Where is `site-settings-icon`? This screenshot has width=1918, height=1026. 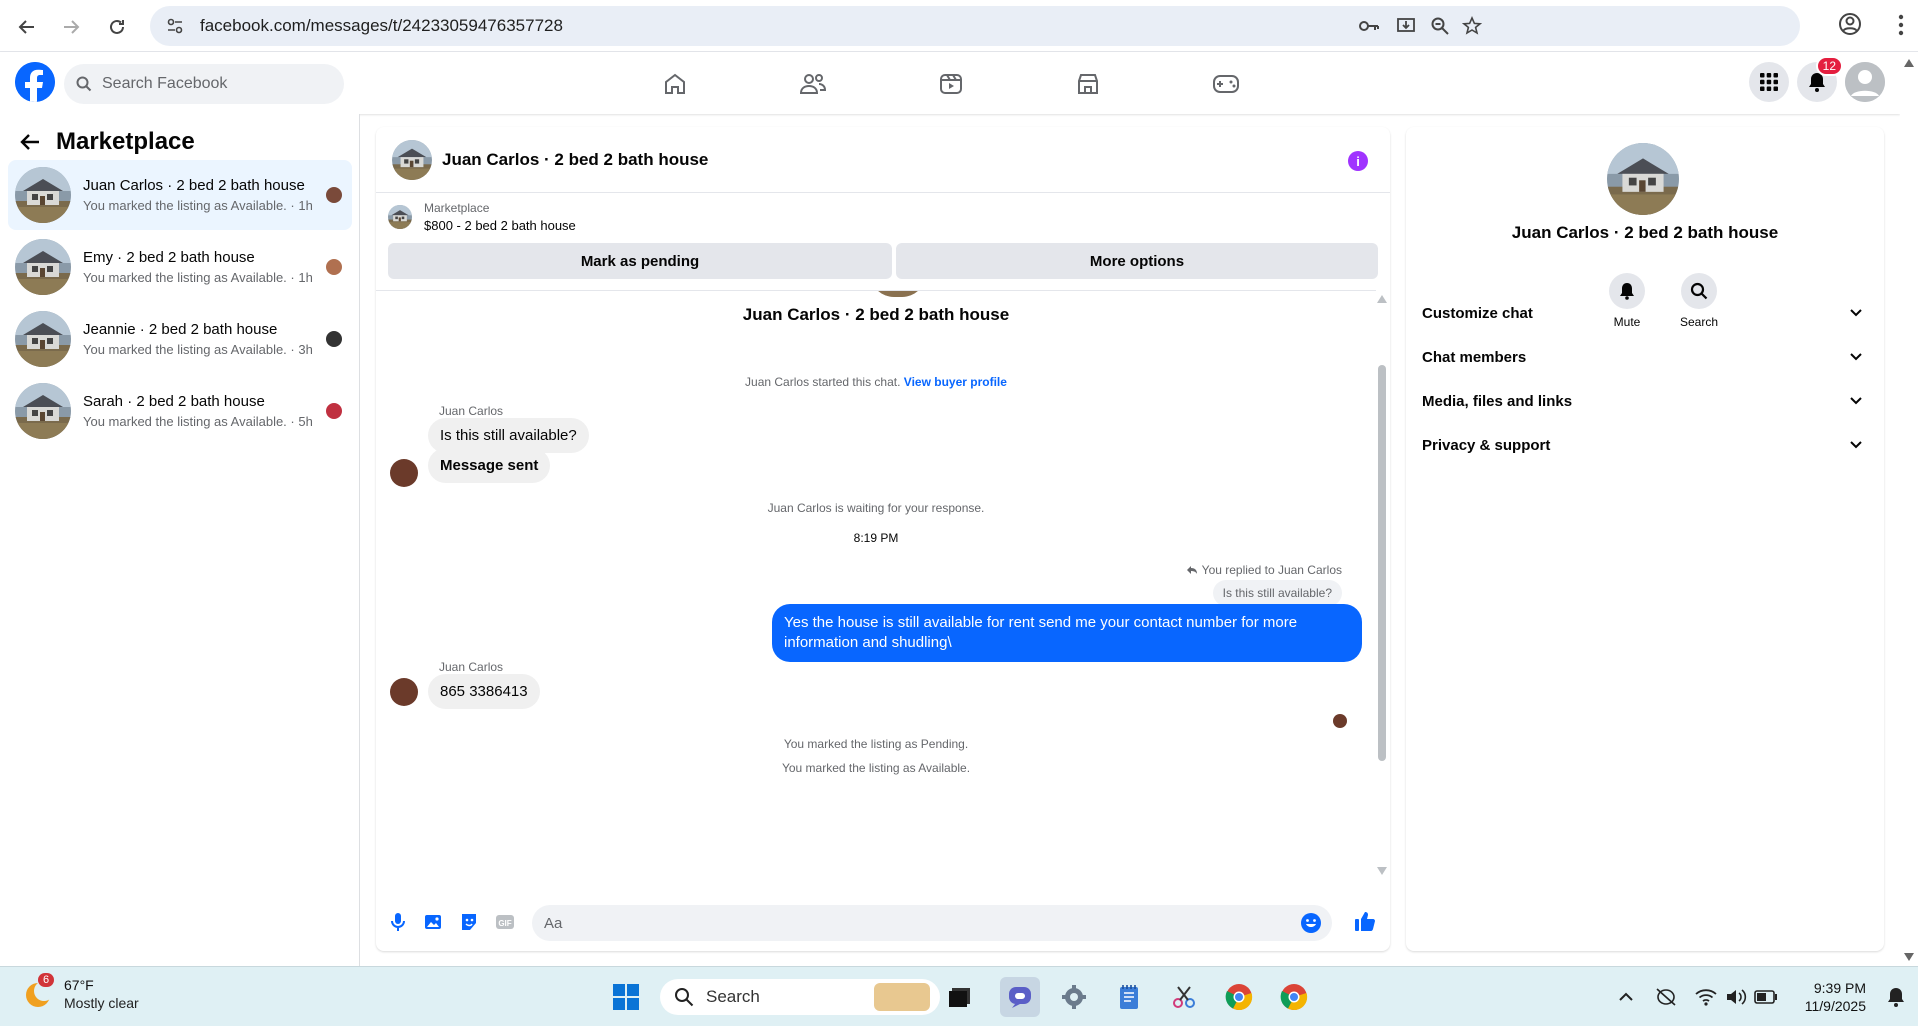
site-settings-icon is located at coordinates (175, 26).